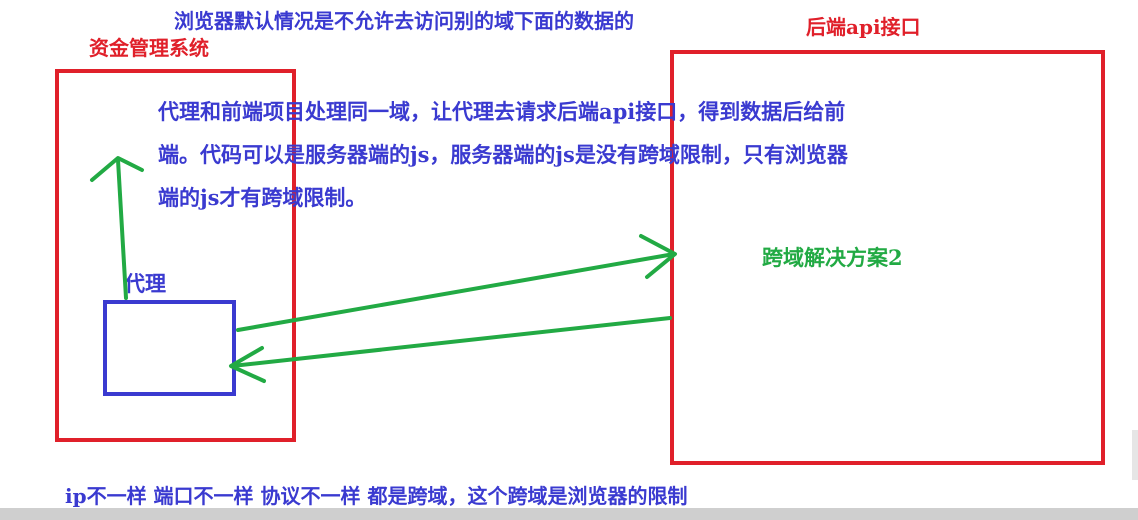 The image size is (1138, 520). I want to click on arrow-backend-to-proxy, so click(450, 349).